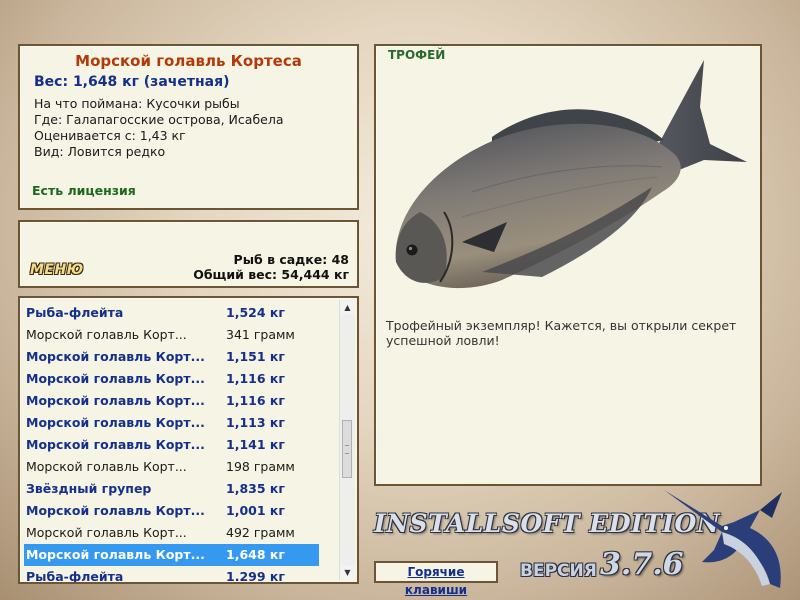 The height and width of the screenshot is (600, 800). What do you see at coordinates (291, 259) in the screenshot?
I see `keepnet-count: Рыб в садке: 48` at bounding box center [291, 259].